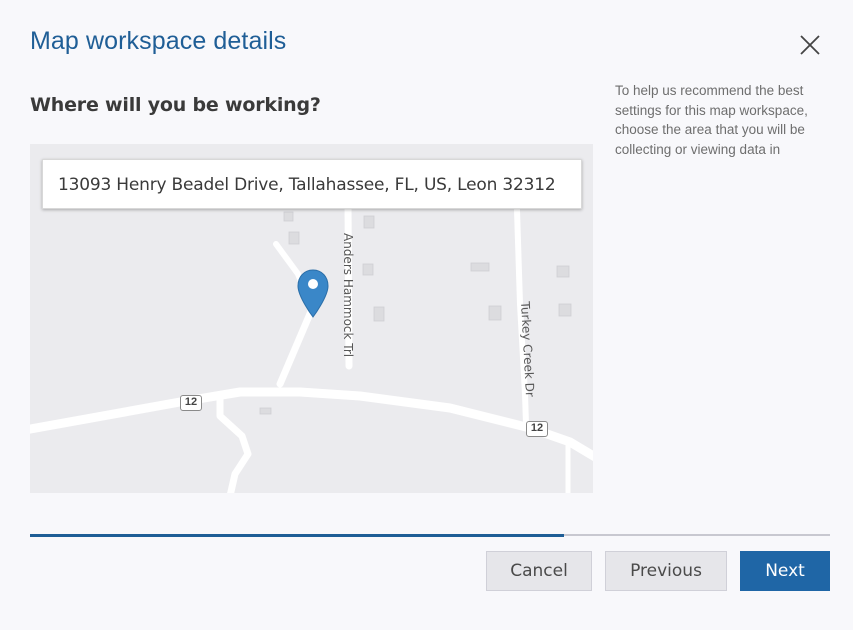 This screenshot has width=853, height=630. I want to click on progress-bar-fill, so click(297, 535).